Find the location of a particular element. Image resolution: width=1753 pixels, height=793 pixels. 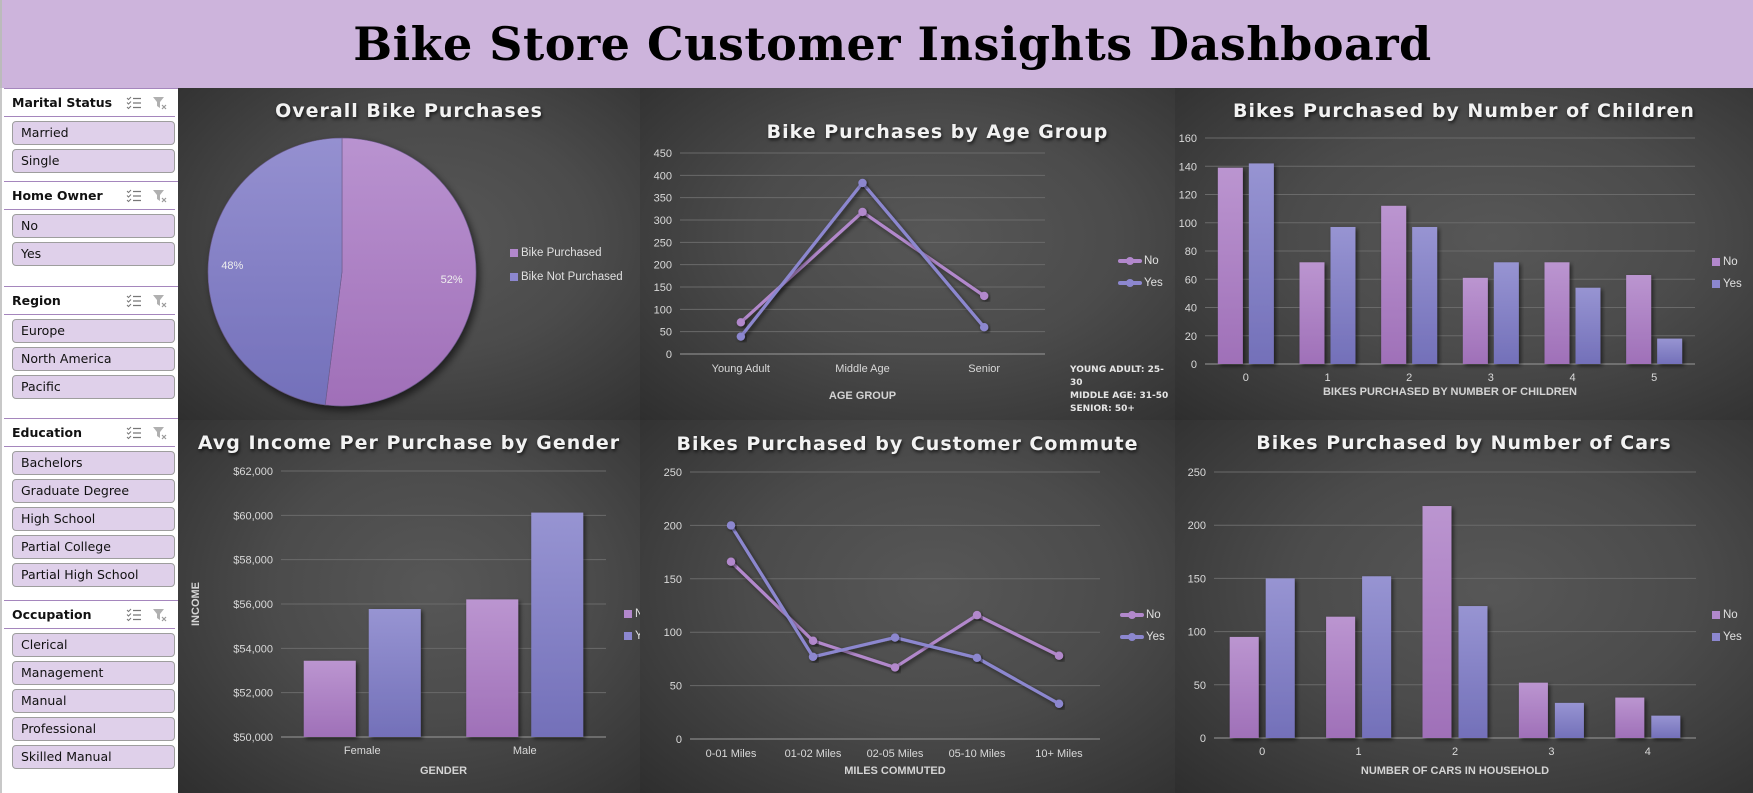

y-tick-label: 60 is located at coordinates (1191, 280).